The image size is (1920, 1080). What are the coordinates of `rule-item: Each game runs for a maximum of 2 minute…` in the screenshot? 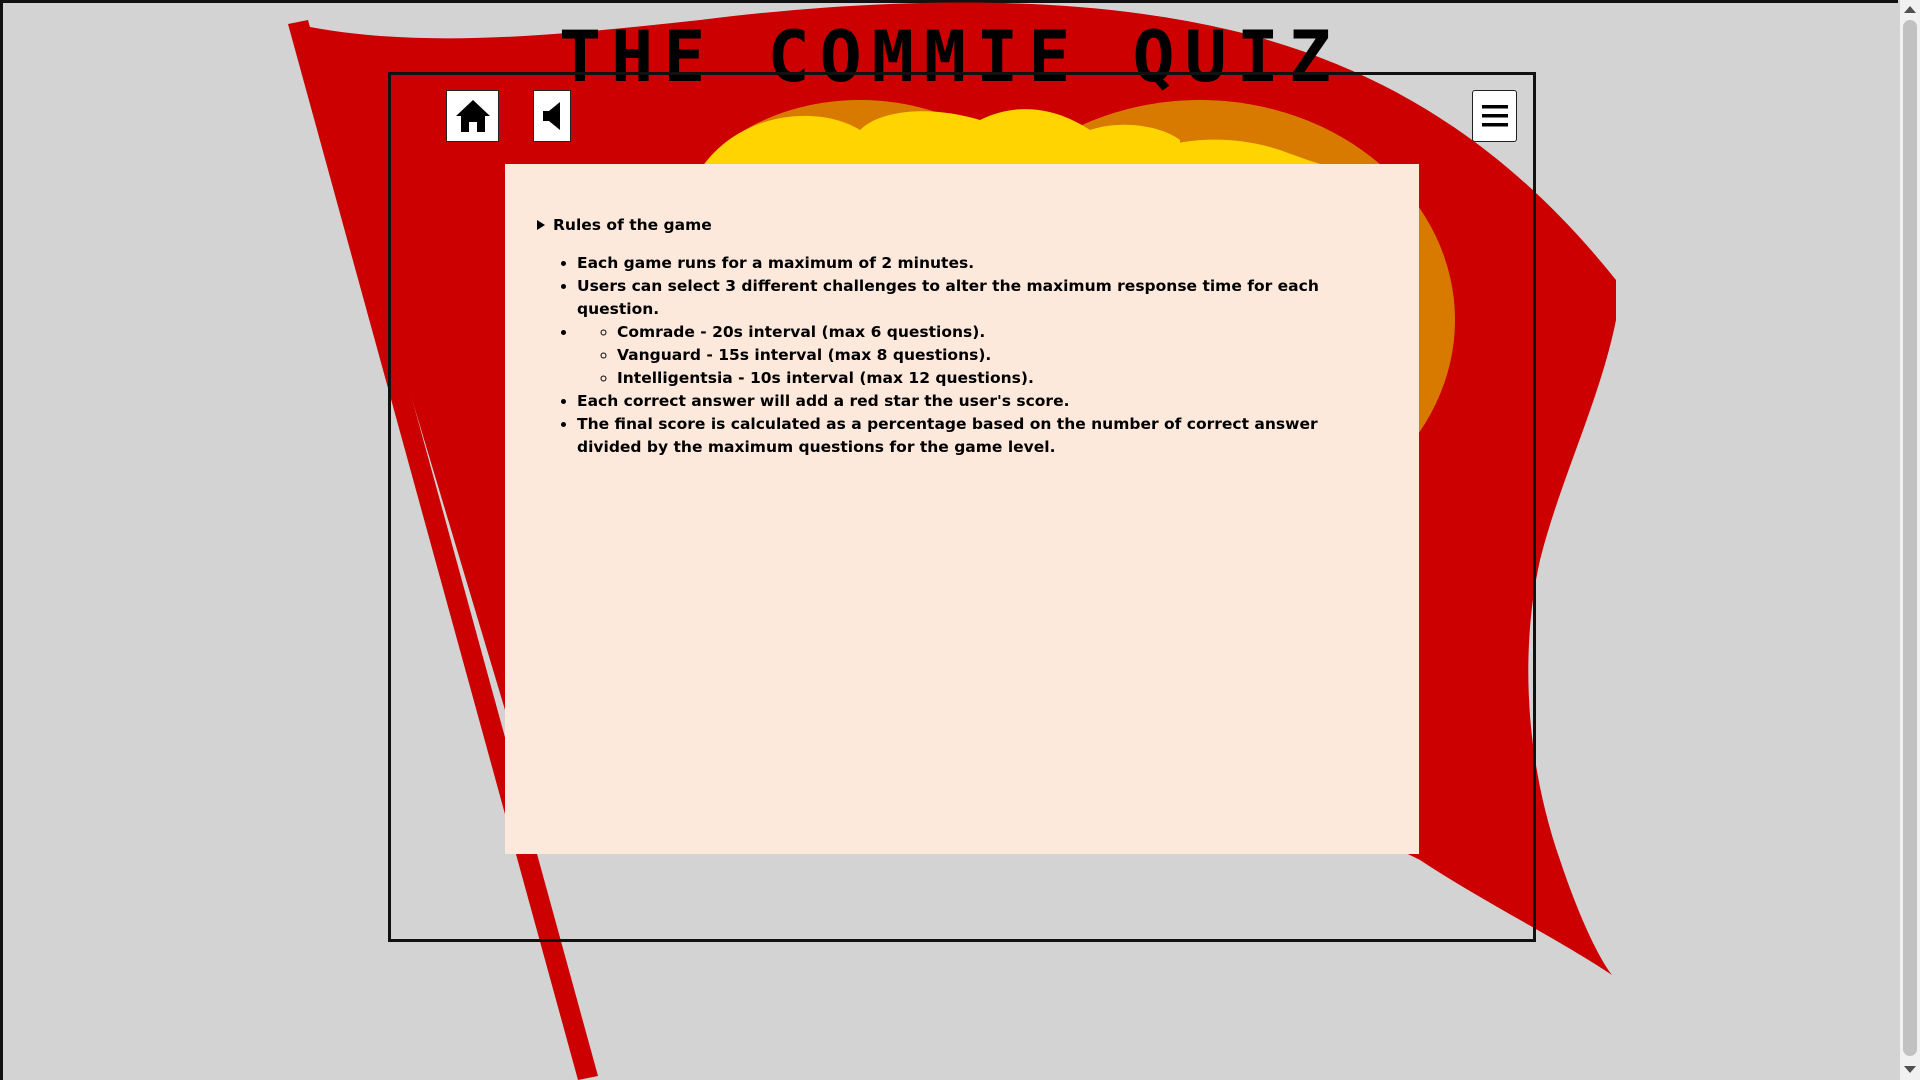 It's located at (978, 263).